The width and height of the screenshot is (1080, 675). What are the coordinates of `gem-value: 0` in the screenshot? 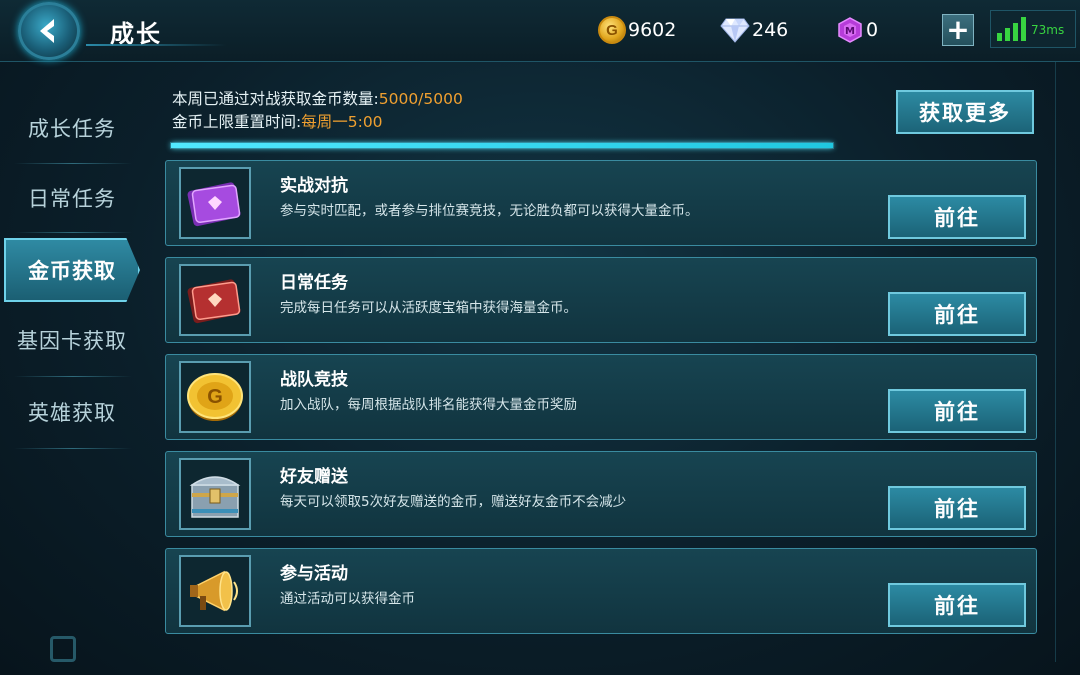 It's located at (872, 30).